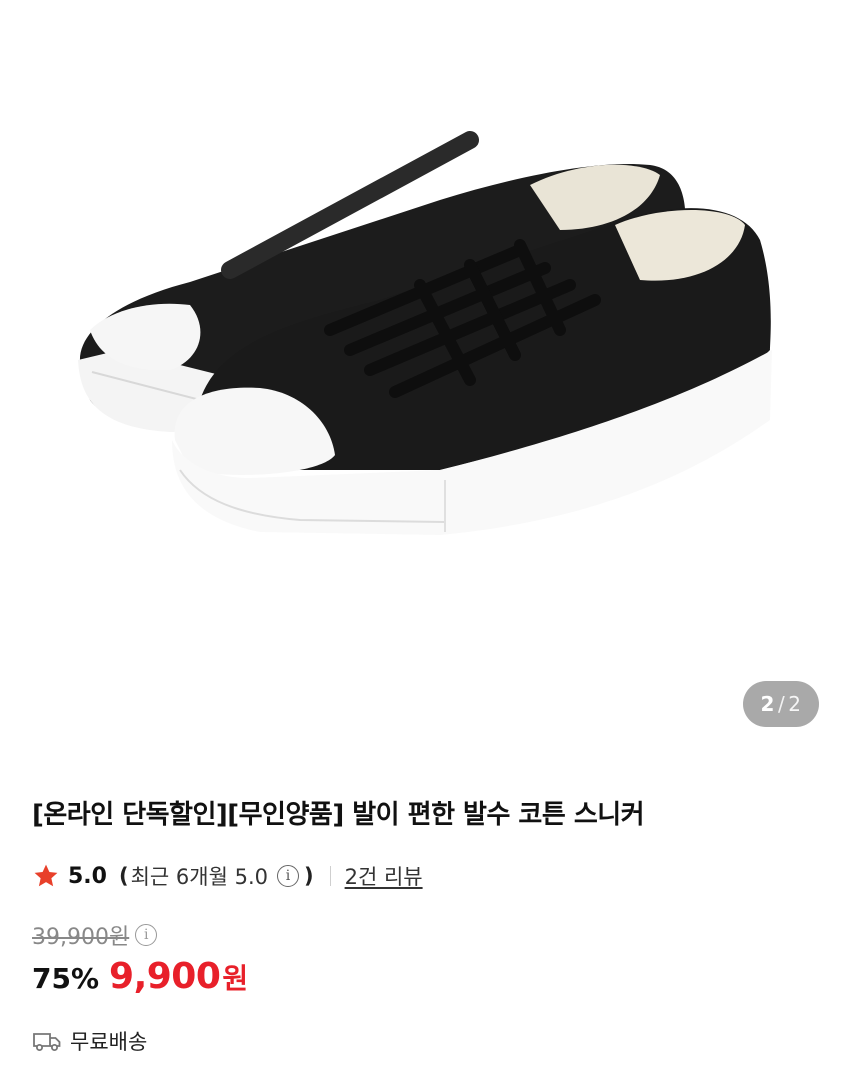 The height and width of the screenshot is (1085, 850). What do you see at coordinates (235, 978) in the screenshot?
I see `sale-price-unit: 원` at bounding box center [235, 978].